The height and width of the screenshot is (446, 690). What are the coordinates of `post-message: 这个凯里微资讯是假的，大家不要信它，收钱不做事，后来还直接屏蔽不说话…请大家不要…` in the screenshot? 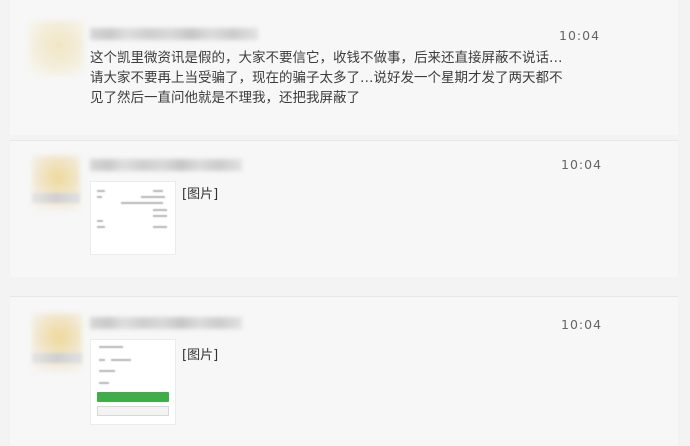 It's located at (326, 78).